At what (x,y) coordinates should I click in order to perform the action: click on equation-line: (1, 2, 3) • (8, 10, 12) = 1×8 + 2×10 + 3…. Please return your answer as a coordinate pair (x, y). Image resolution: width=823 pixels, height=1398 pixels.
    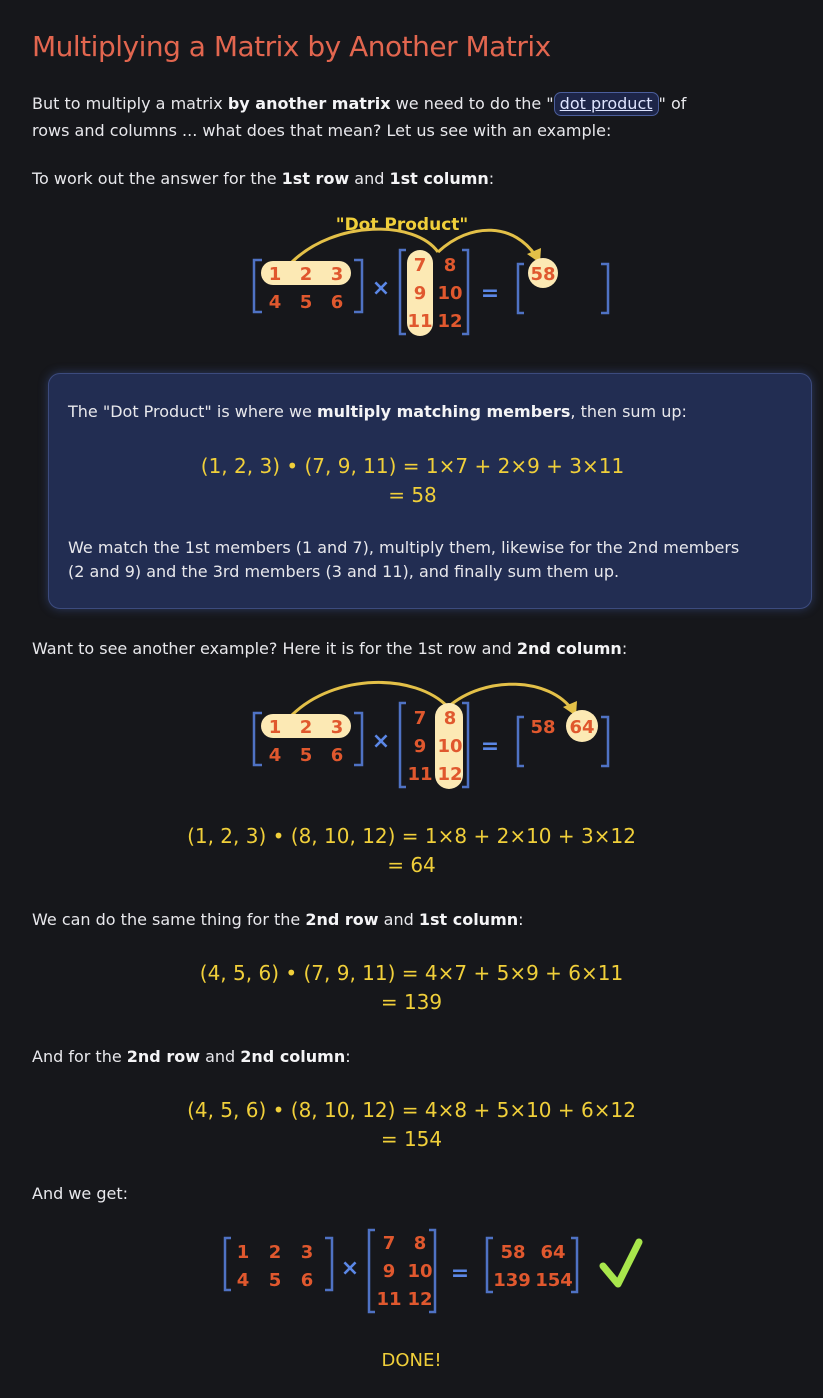
    Looking at the image, I should click on (411, 836).